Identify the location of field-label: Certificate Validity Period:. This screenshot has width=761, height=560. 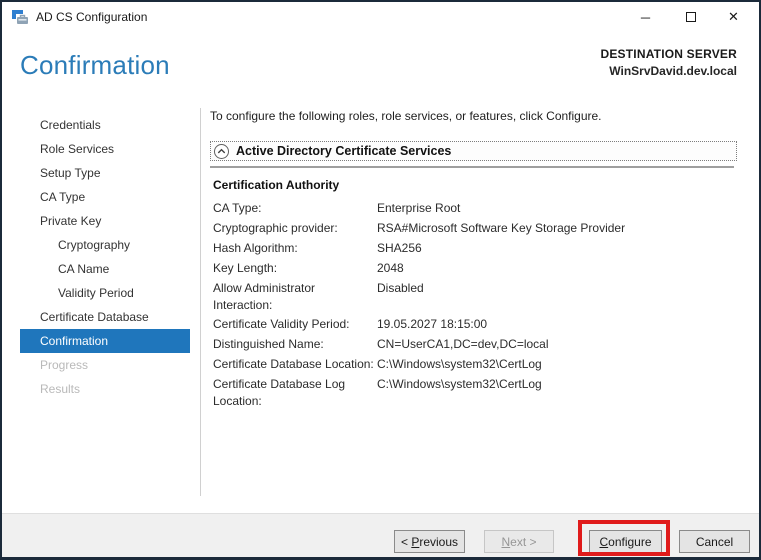
(281, 324).